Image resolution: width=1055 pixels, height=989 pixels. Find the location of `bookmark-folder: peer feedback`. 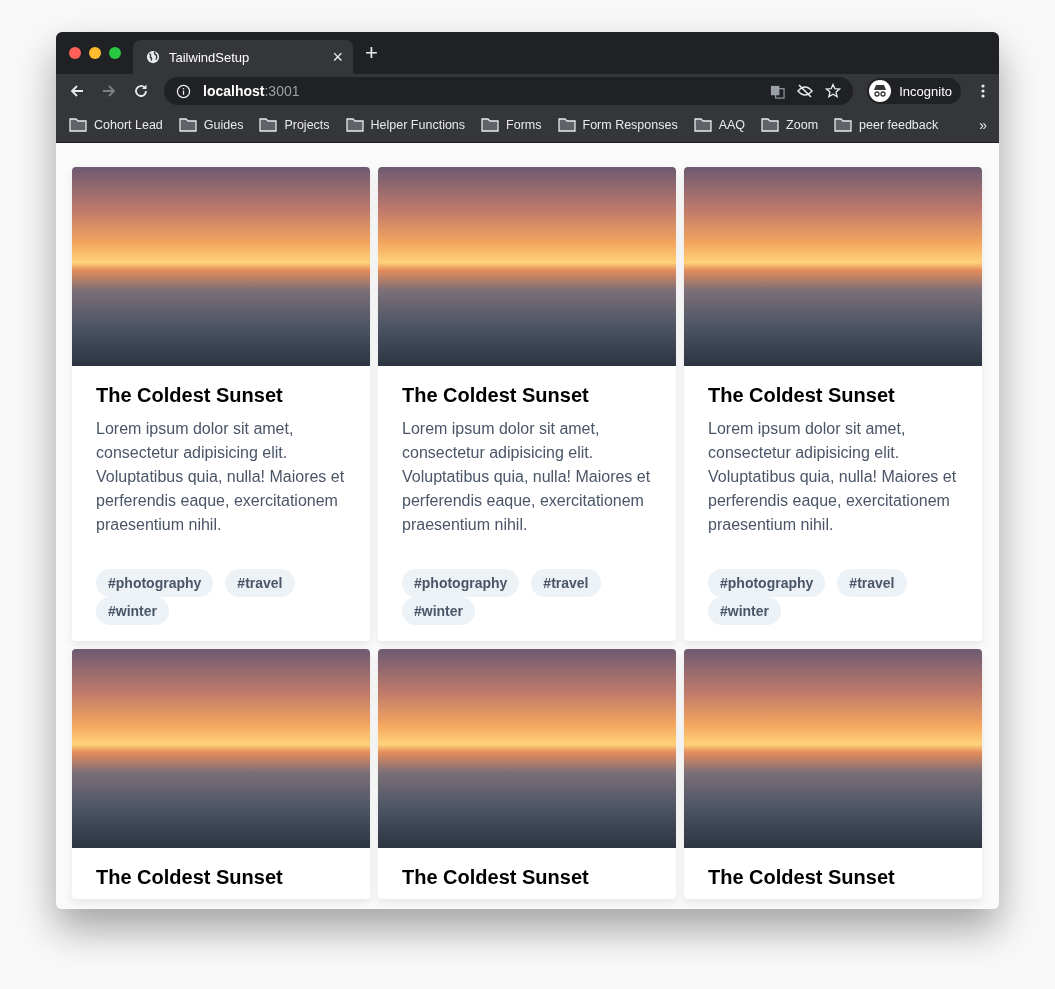

bookmark-folder: peer feedback is located at coordinates (886, 125).